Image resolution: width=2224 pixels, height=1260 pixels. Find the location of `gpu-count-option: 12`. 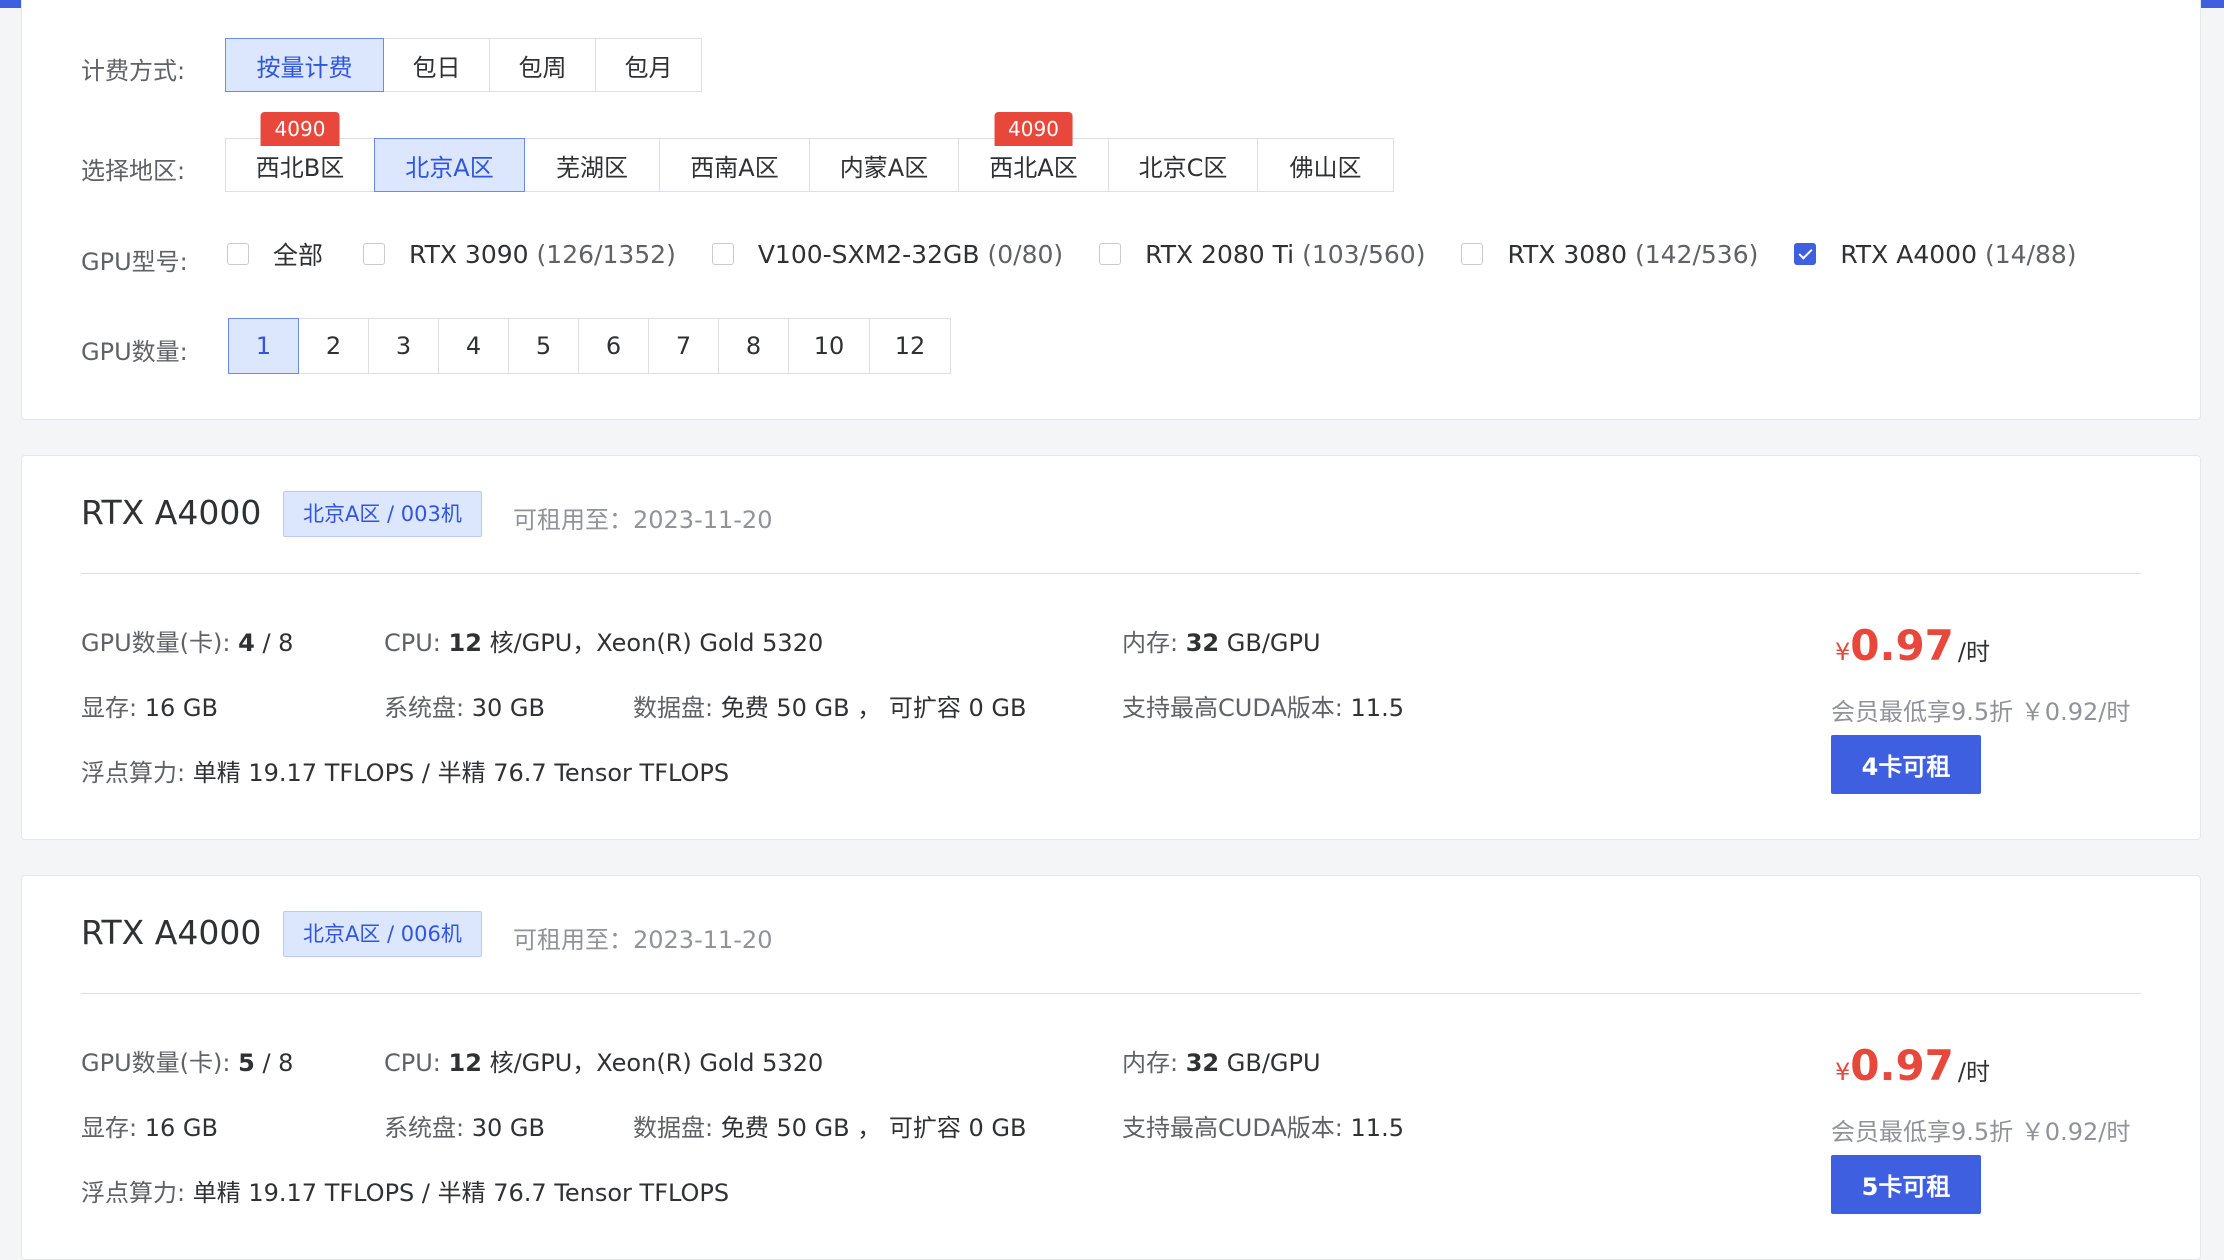

gpu-count-option: 12 is located at coordinates (910, 346).